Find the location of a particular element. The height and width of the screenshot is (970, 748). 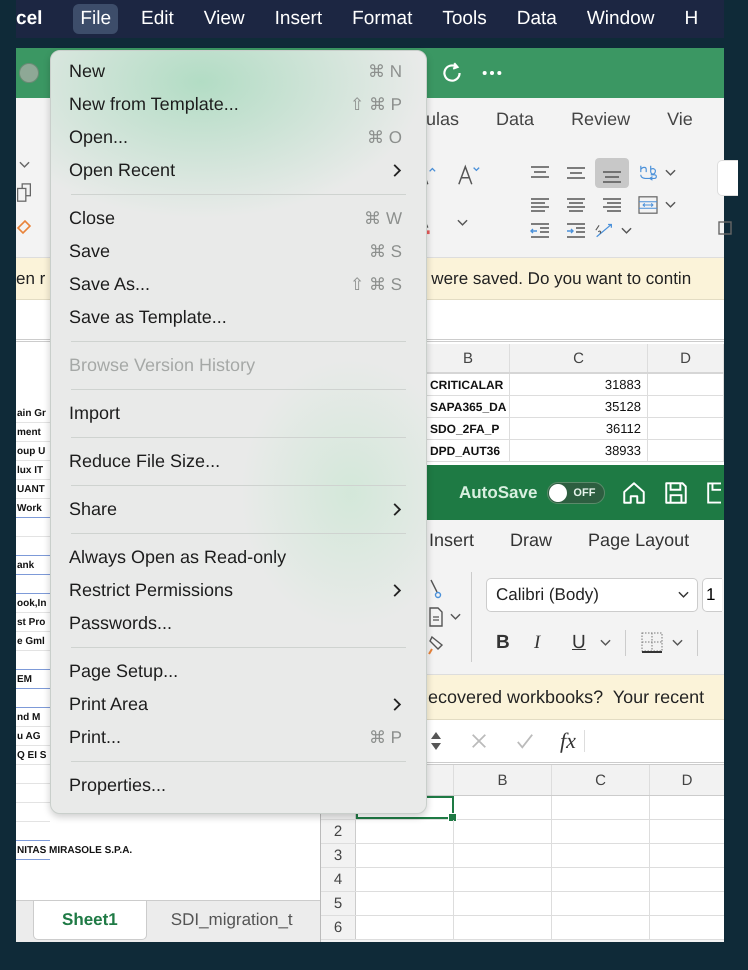

menu-bar-item: Window is located at coordinates (621, 19).